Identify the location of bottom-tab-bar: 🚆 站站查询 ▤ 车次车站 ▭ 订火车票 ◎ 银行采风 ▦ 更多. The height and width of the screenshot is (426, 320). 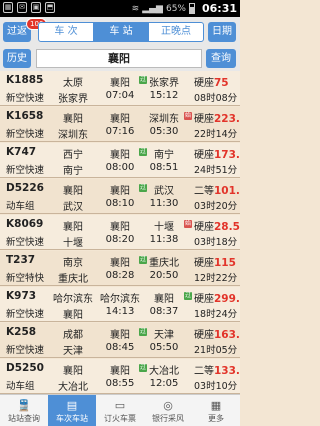
(120, 410).